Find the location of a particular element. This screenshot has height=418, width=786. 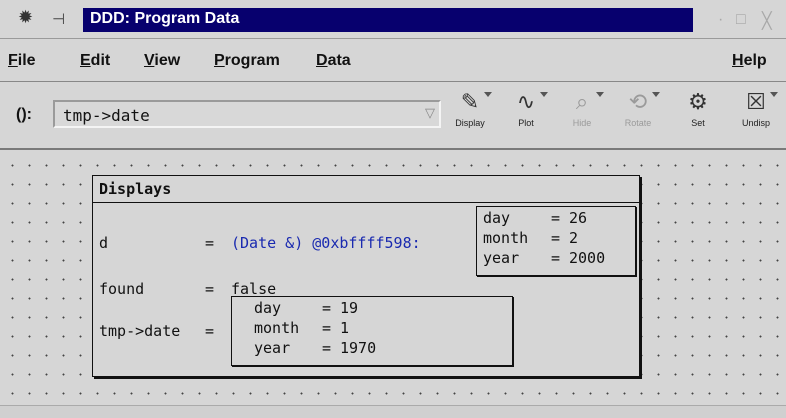

menu-edit-label: dit is located at coordinates (100, 60).